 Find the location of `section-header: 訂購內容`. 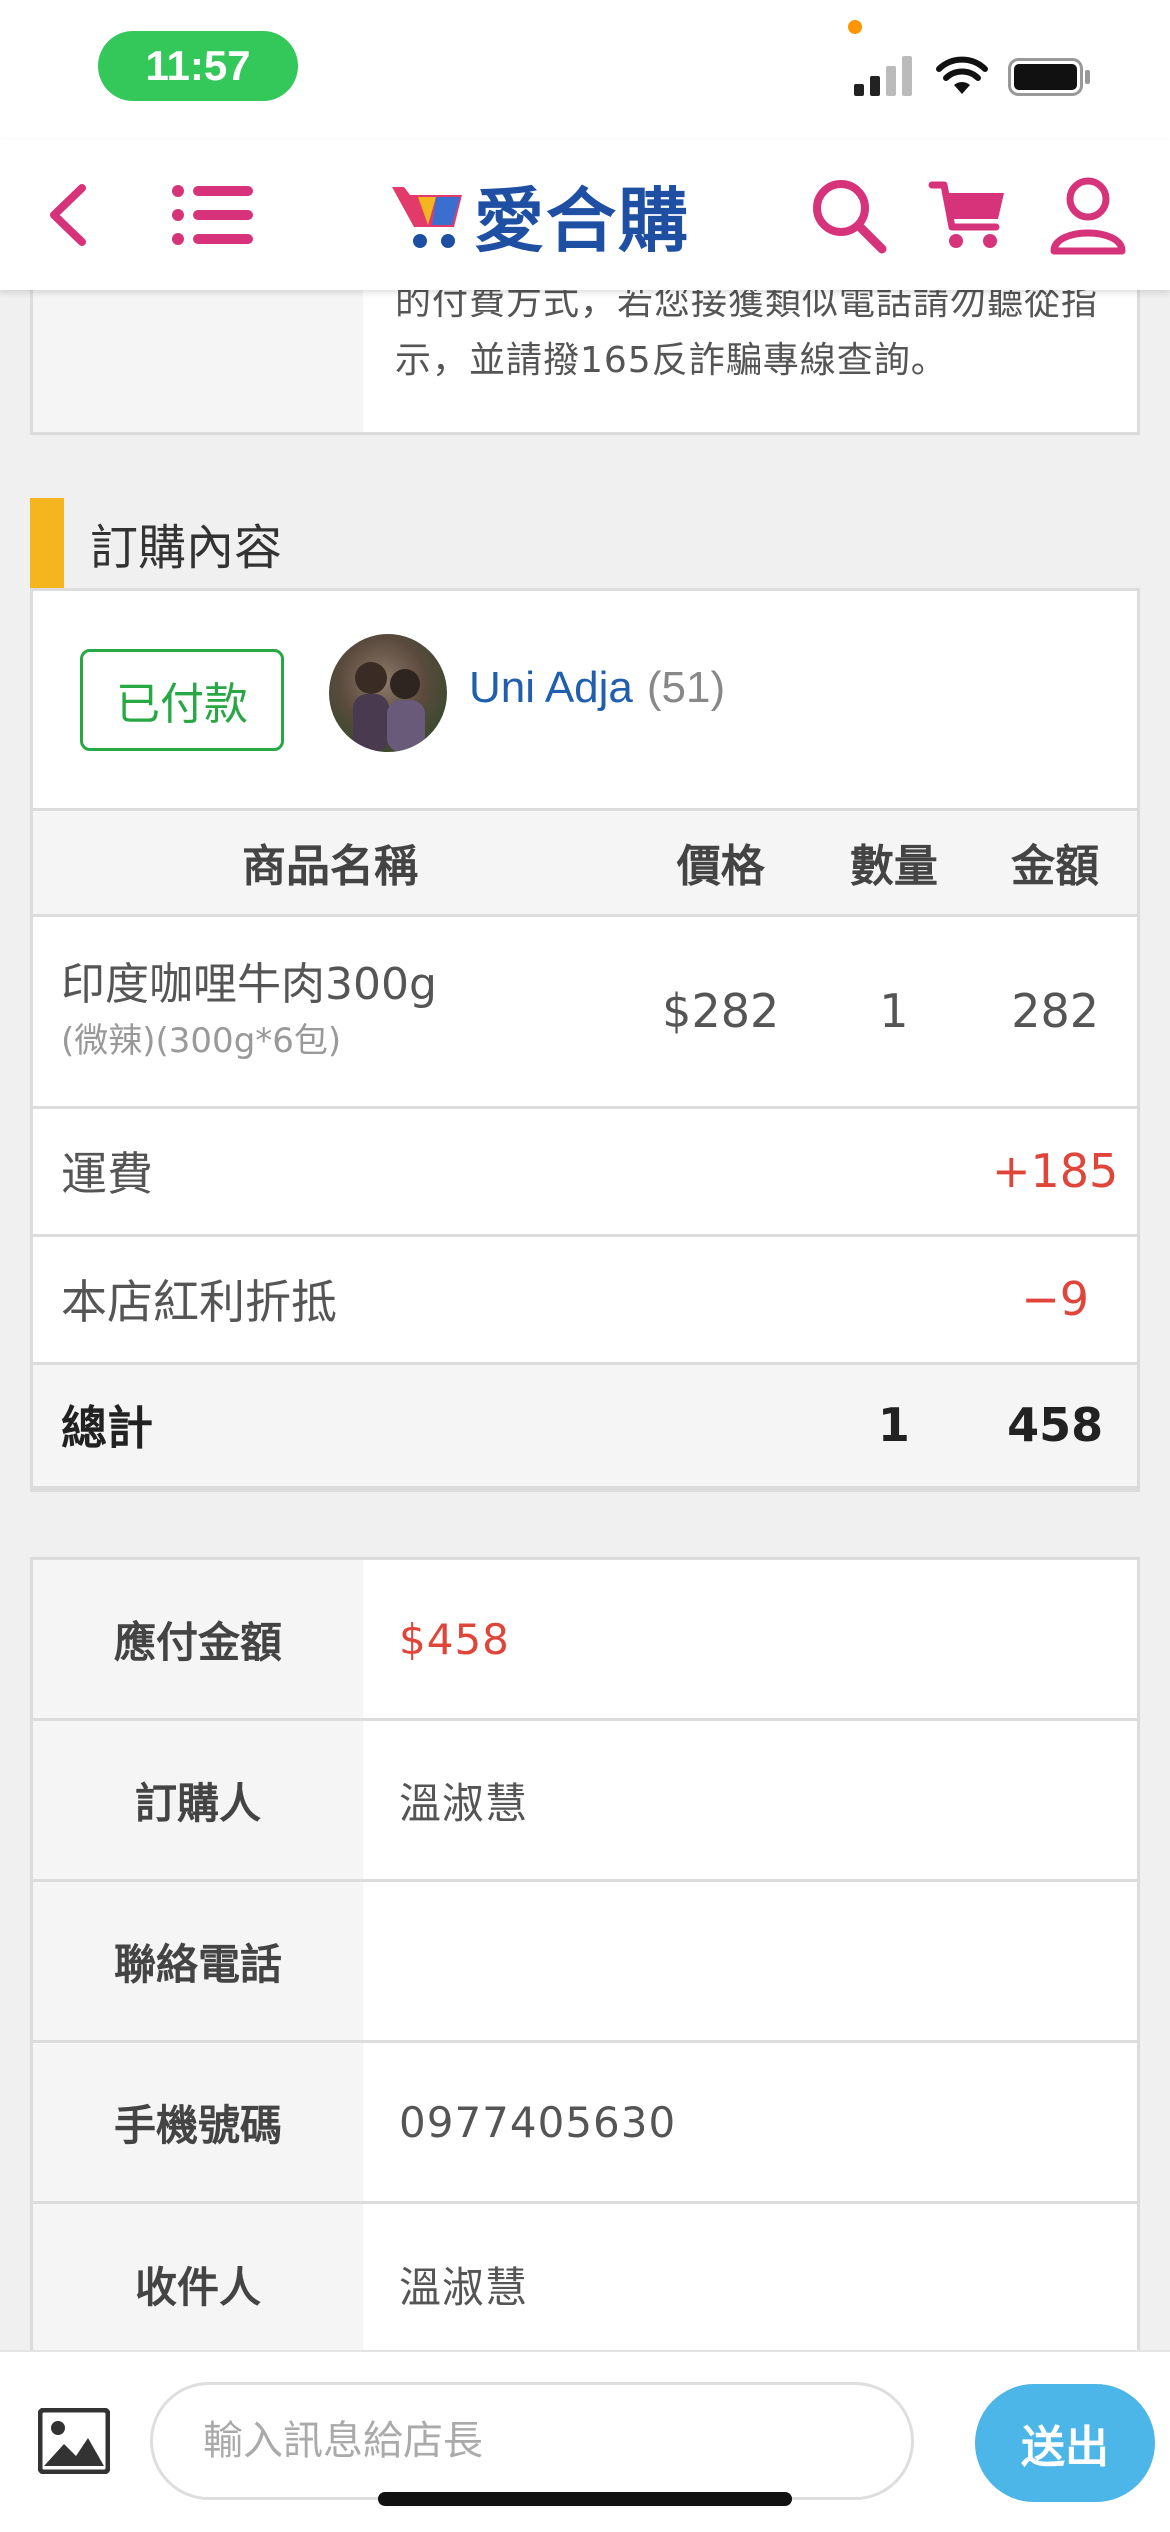

section-header: 訂購內容 is located at coordinates (156, 543).